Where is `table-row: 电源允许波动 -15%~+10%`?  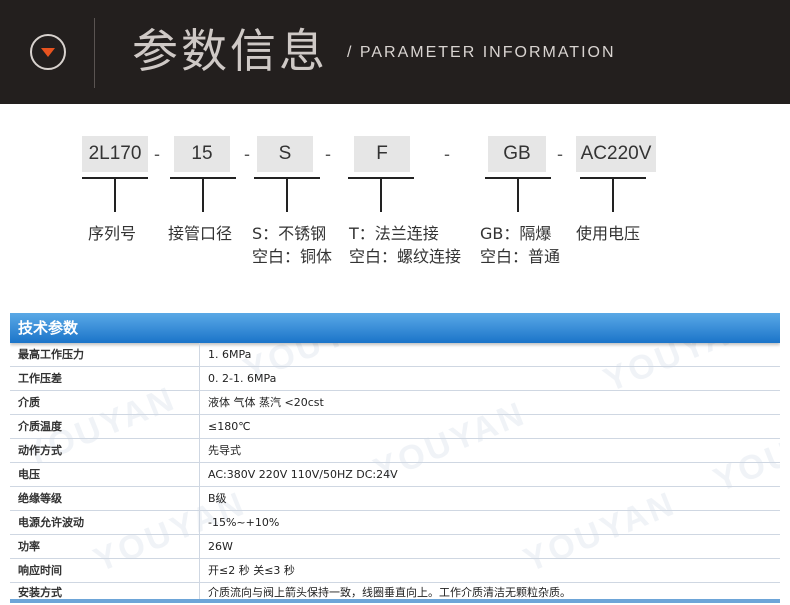 table-row: 电源允许波动 -15%~+10% is located at coordinates (395, 523).